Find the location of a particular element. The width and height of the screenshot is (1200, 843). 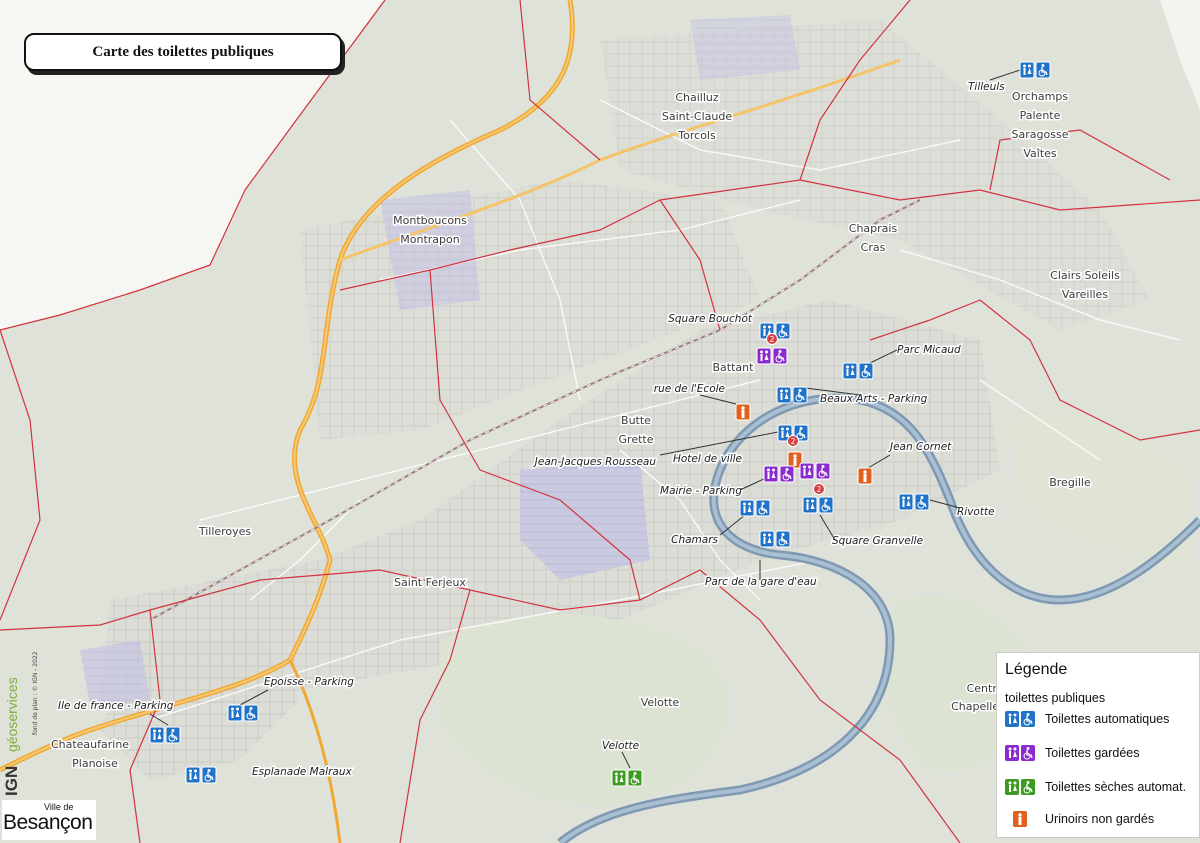

place-label: Parc Micaud is located at coordinates (929, 350).